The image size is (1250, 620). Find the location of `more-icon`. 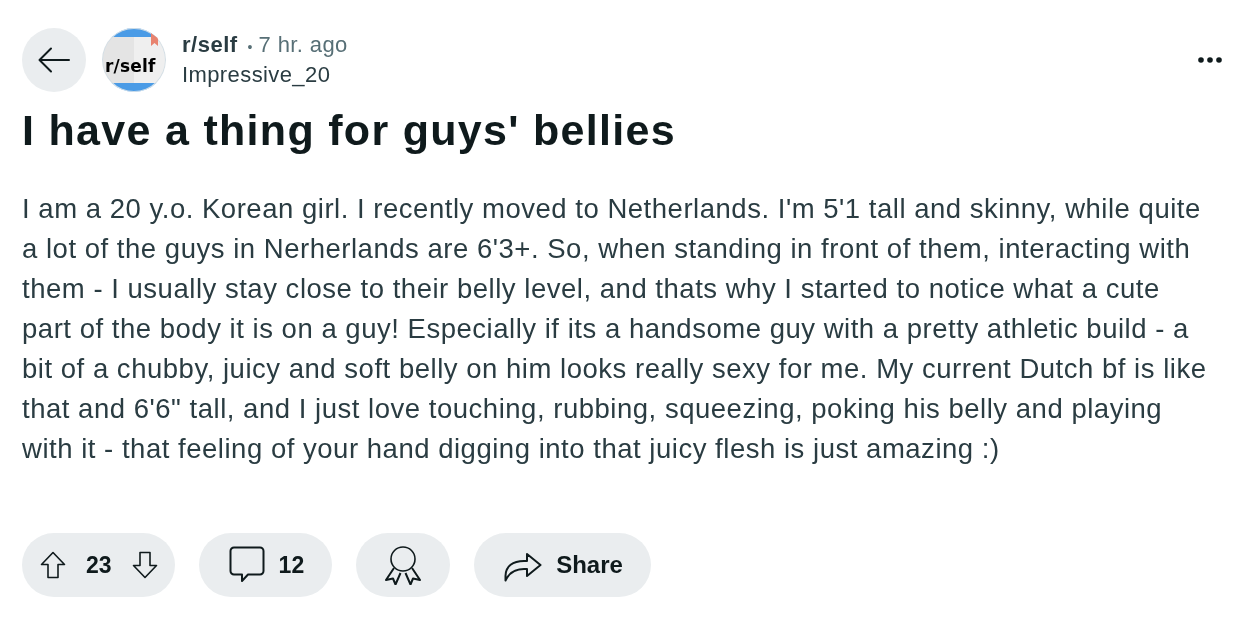

more-icon is located at coordinates (1210, 60).